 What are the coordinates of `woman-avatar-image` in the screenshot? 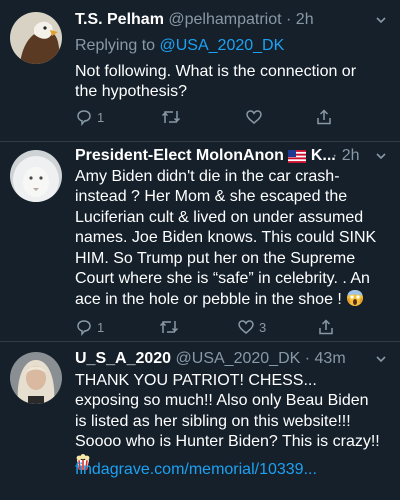 It's located at (36, 378).